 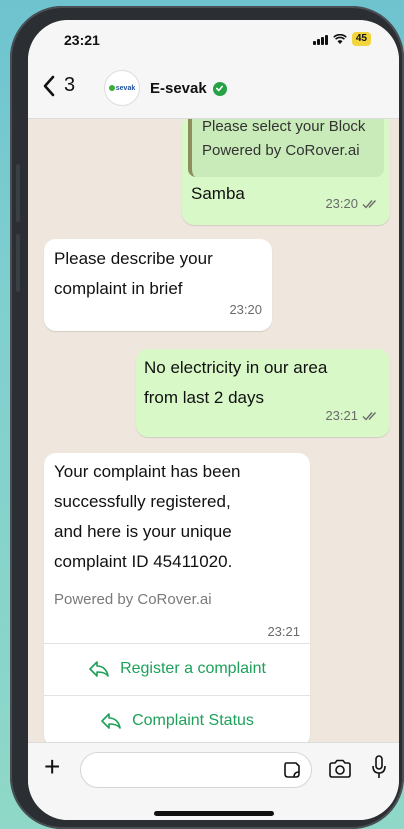 I want to click on battery-indicator: 45, so click(x=361, y=39).